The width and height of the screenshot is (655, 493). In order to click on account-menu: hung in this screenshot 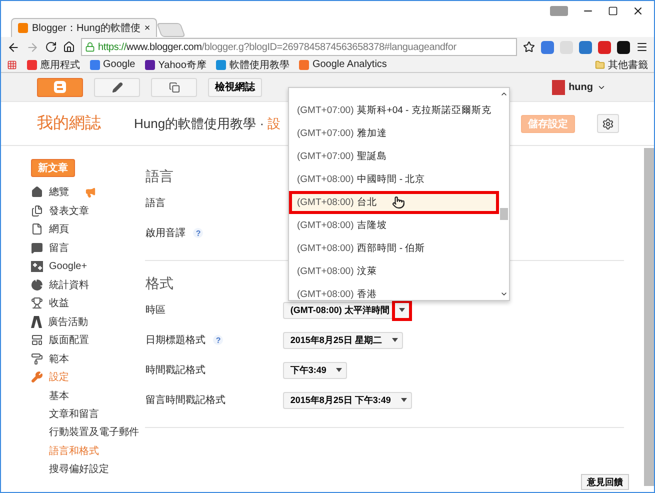, I will do `click(579, 87)`.